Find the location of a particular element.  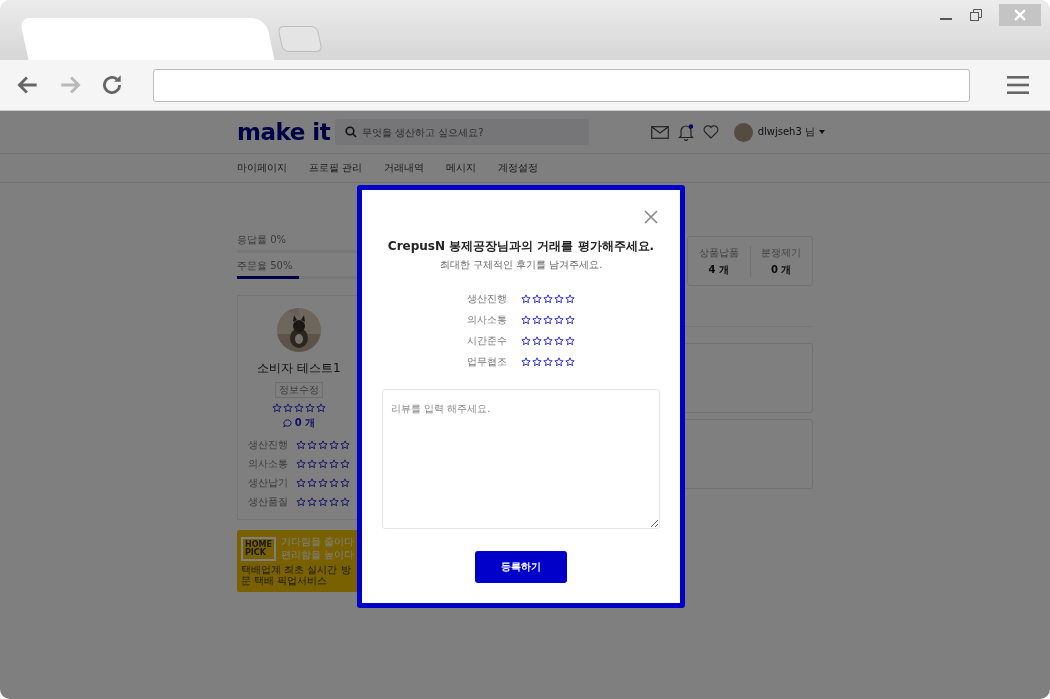

review-count-text: 0 개 is located at coordinates (305, 423).